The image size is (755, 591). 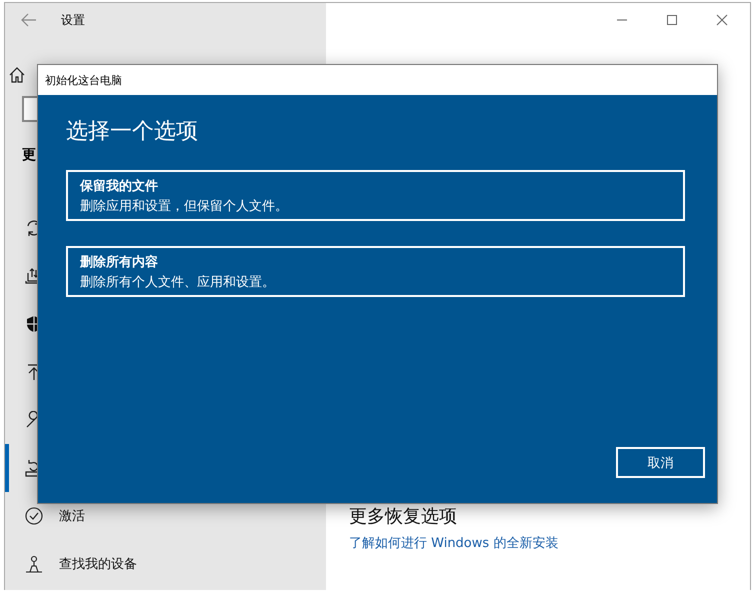 I want to click on option-title: 保留我的文件, so click(x=119, y=186).